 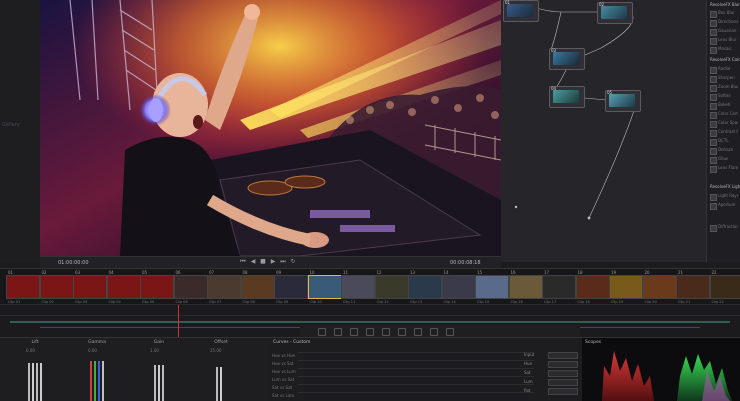 What do you see at coordinates (724, 87) in the screenshot?
I see `library-item: Zoom Blur` at bounding box center [724, 87].